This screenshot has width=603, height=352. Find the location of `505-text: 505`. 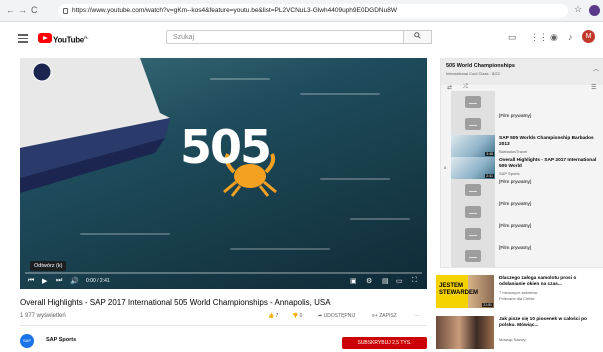

505-text: 505 is located at coordinates (226, 147).